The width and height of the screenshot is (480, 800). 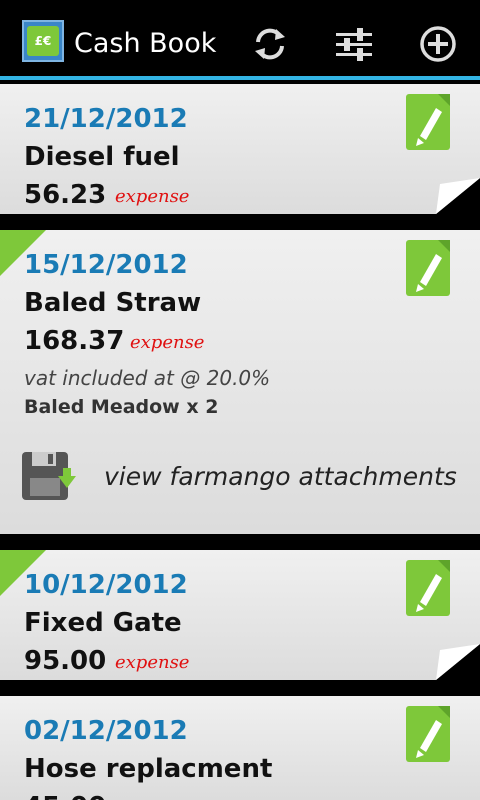 What do you see at coordinates (438, 44) in the screenshot?
I see `add-circle-icon` at bounding box center [438, 44].